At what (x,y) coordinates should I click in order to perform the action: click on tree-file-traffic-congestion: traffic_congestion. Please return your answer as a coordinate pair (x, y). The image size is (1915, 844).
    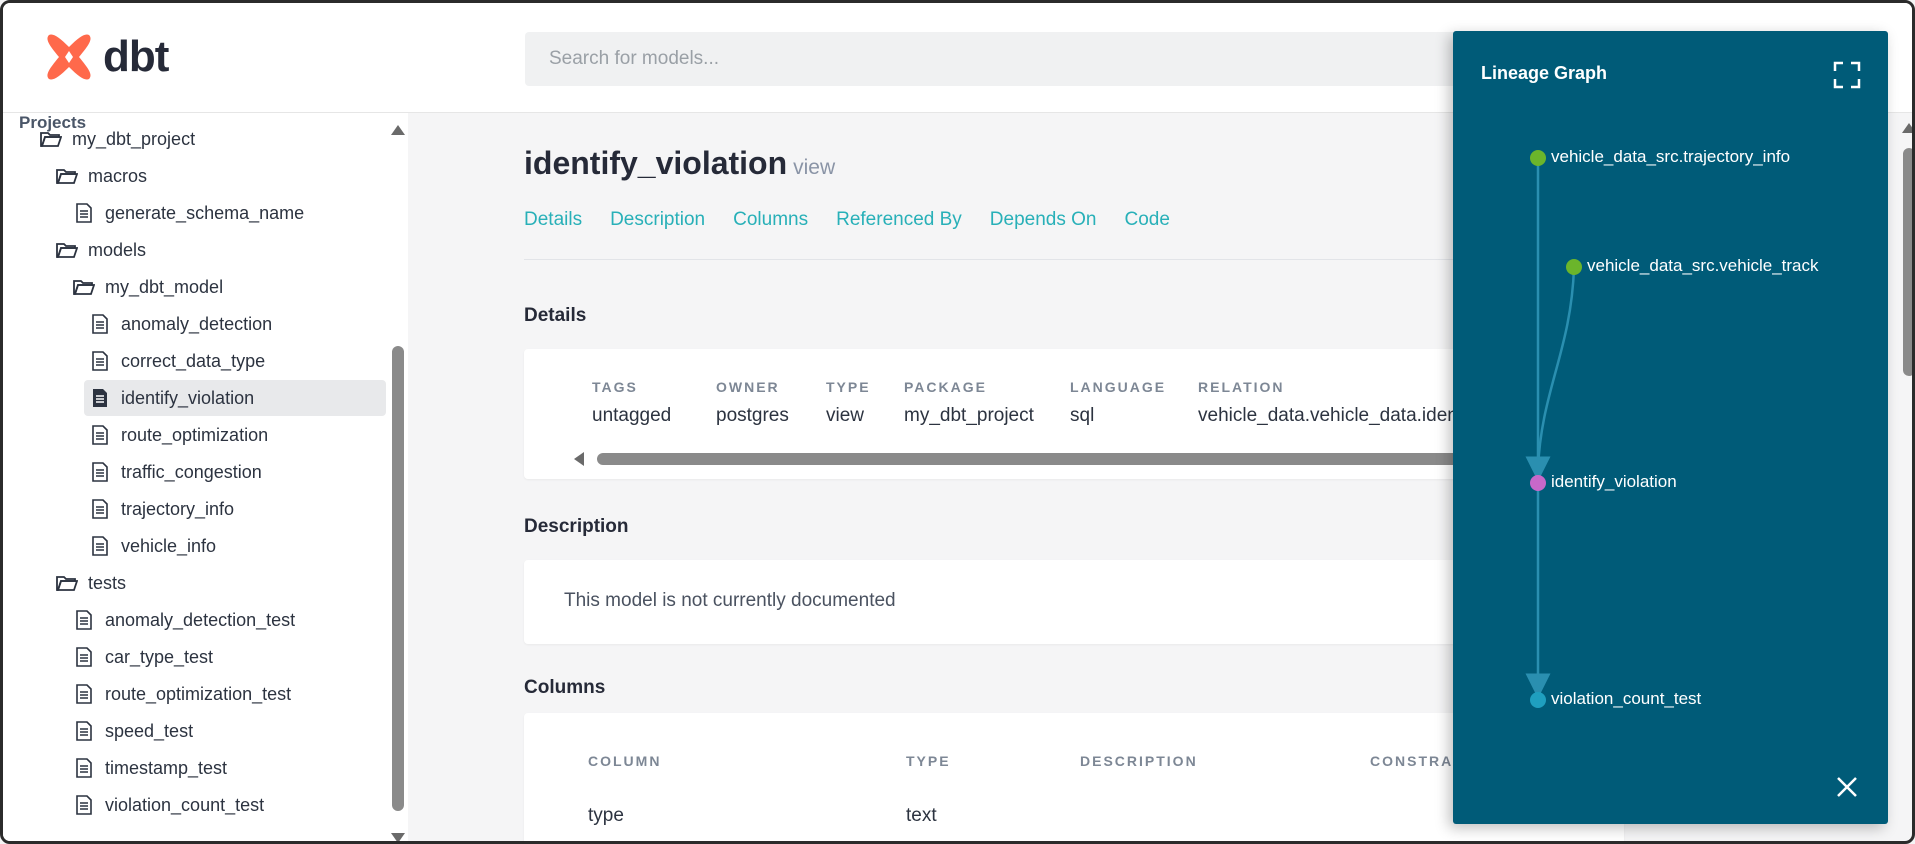
    Looking at the image, I should click on (175, 472).